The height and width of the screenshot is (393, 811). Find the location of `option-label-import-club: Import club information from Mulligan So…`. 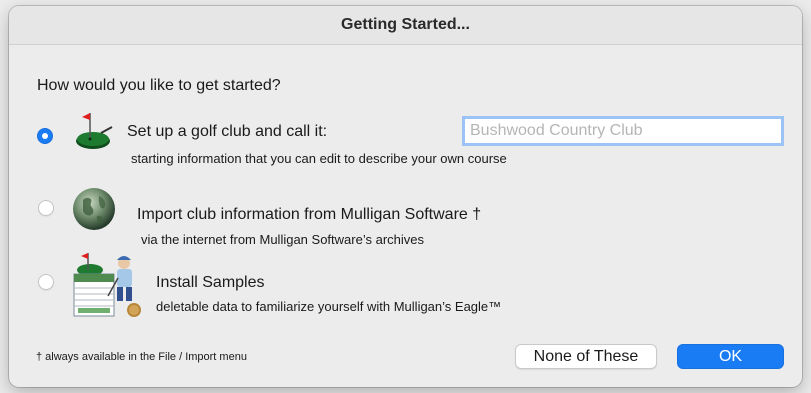

option-label-import-club: Import club information from Mulligan So… is located at coordinates (309, 214).